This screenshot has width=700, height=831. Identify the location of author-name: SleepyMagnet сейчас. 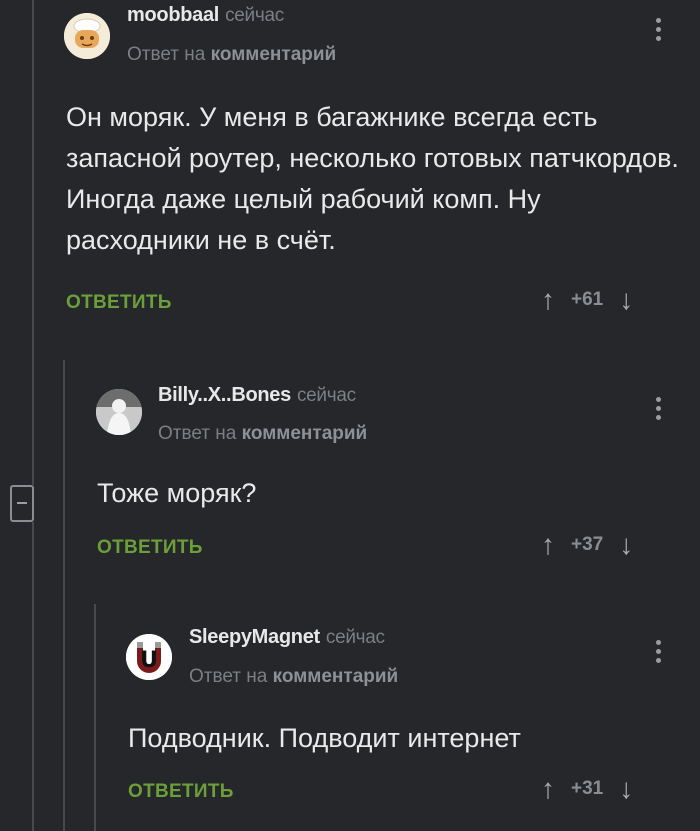
(287, 637).